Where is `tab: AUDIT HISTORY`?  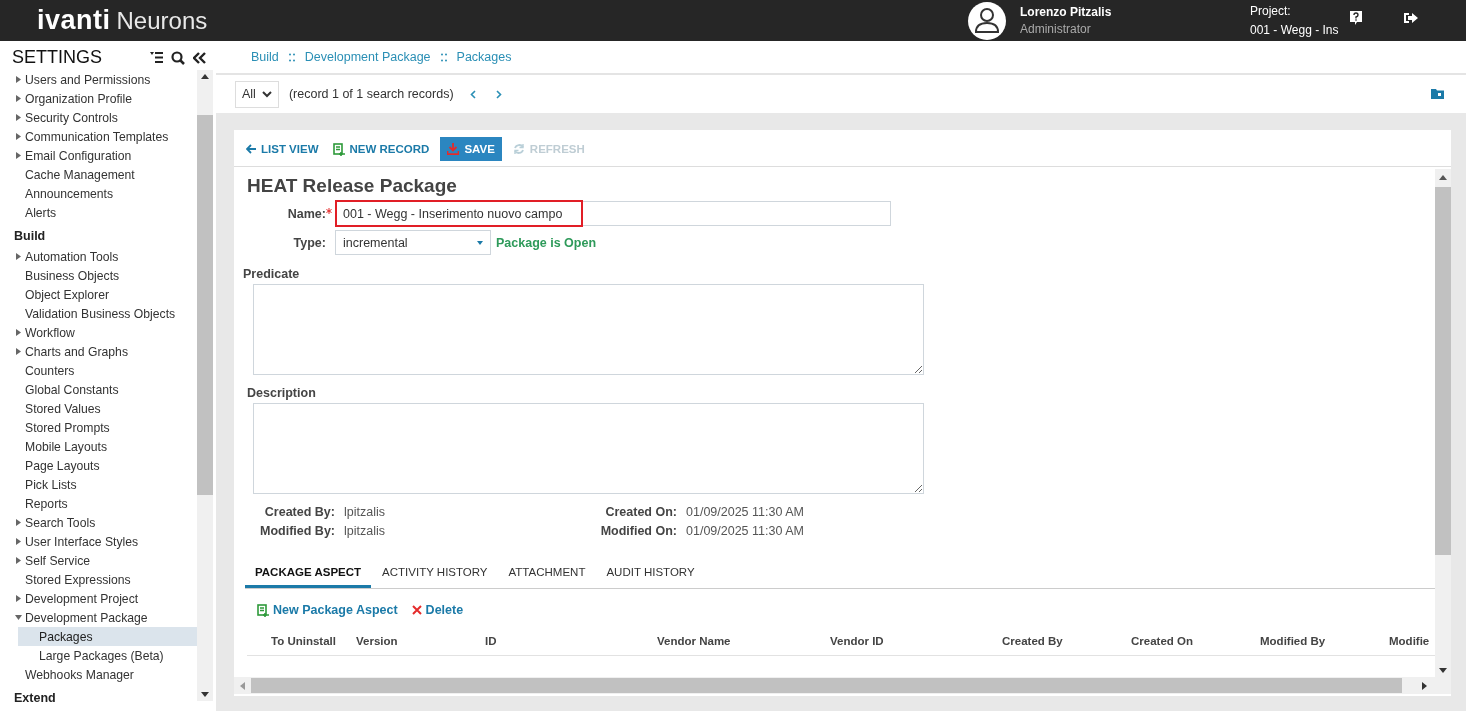 tab: AUDIT HISTORY is located at coordinates (650, 574).